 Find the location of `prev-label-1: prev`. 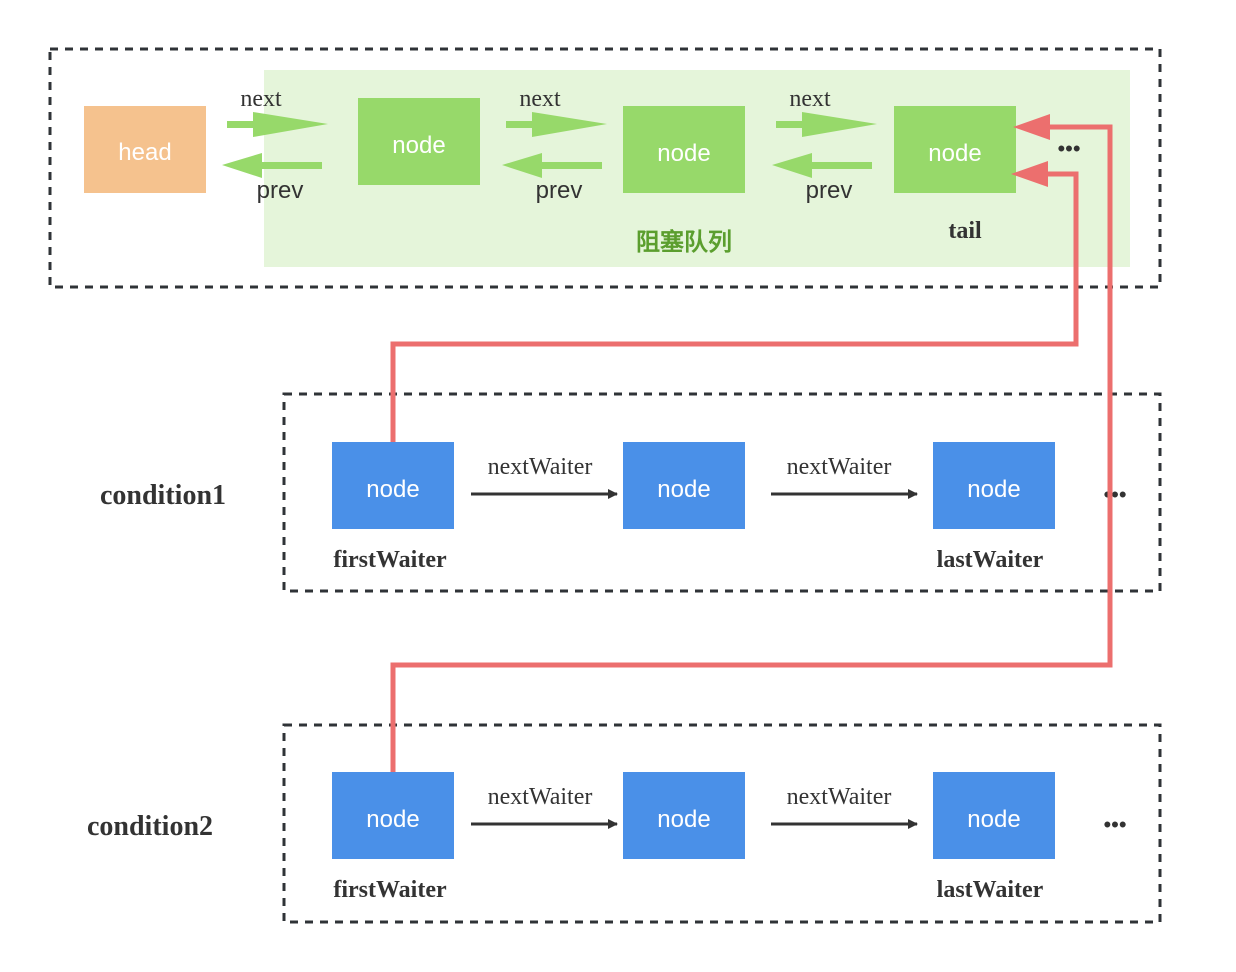

prev-label-1: prev is located at coordinates (280, 190).